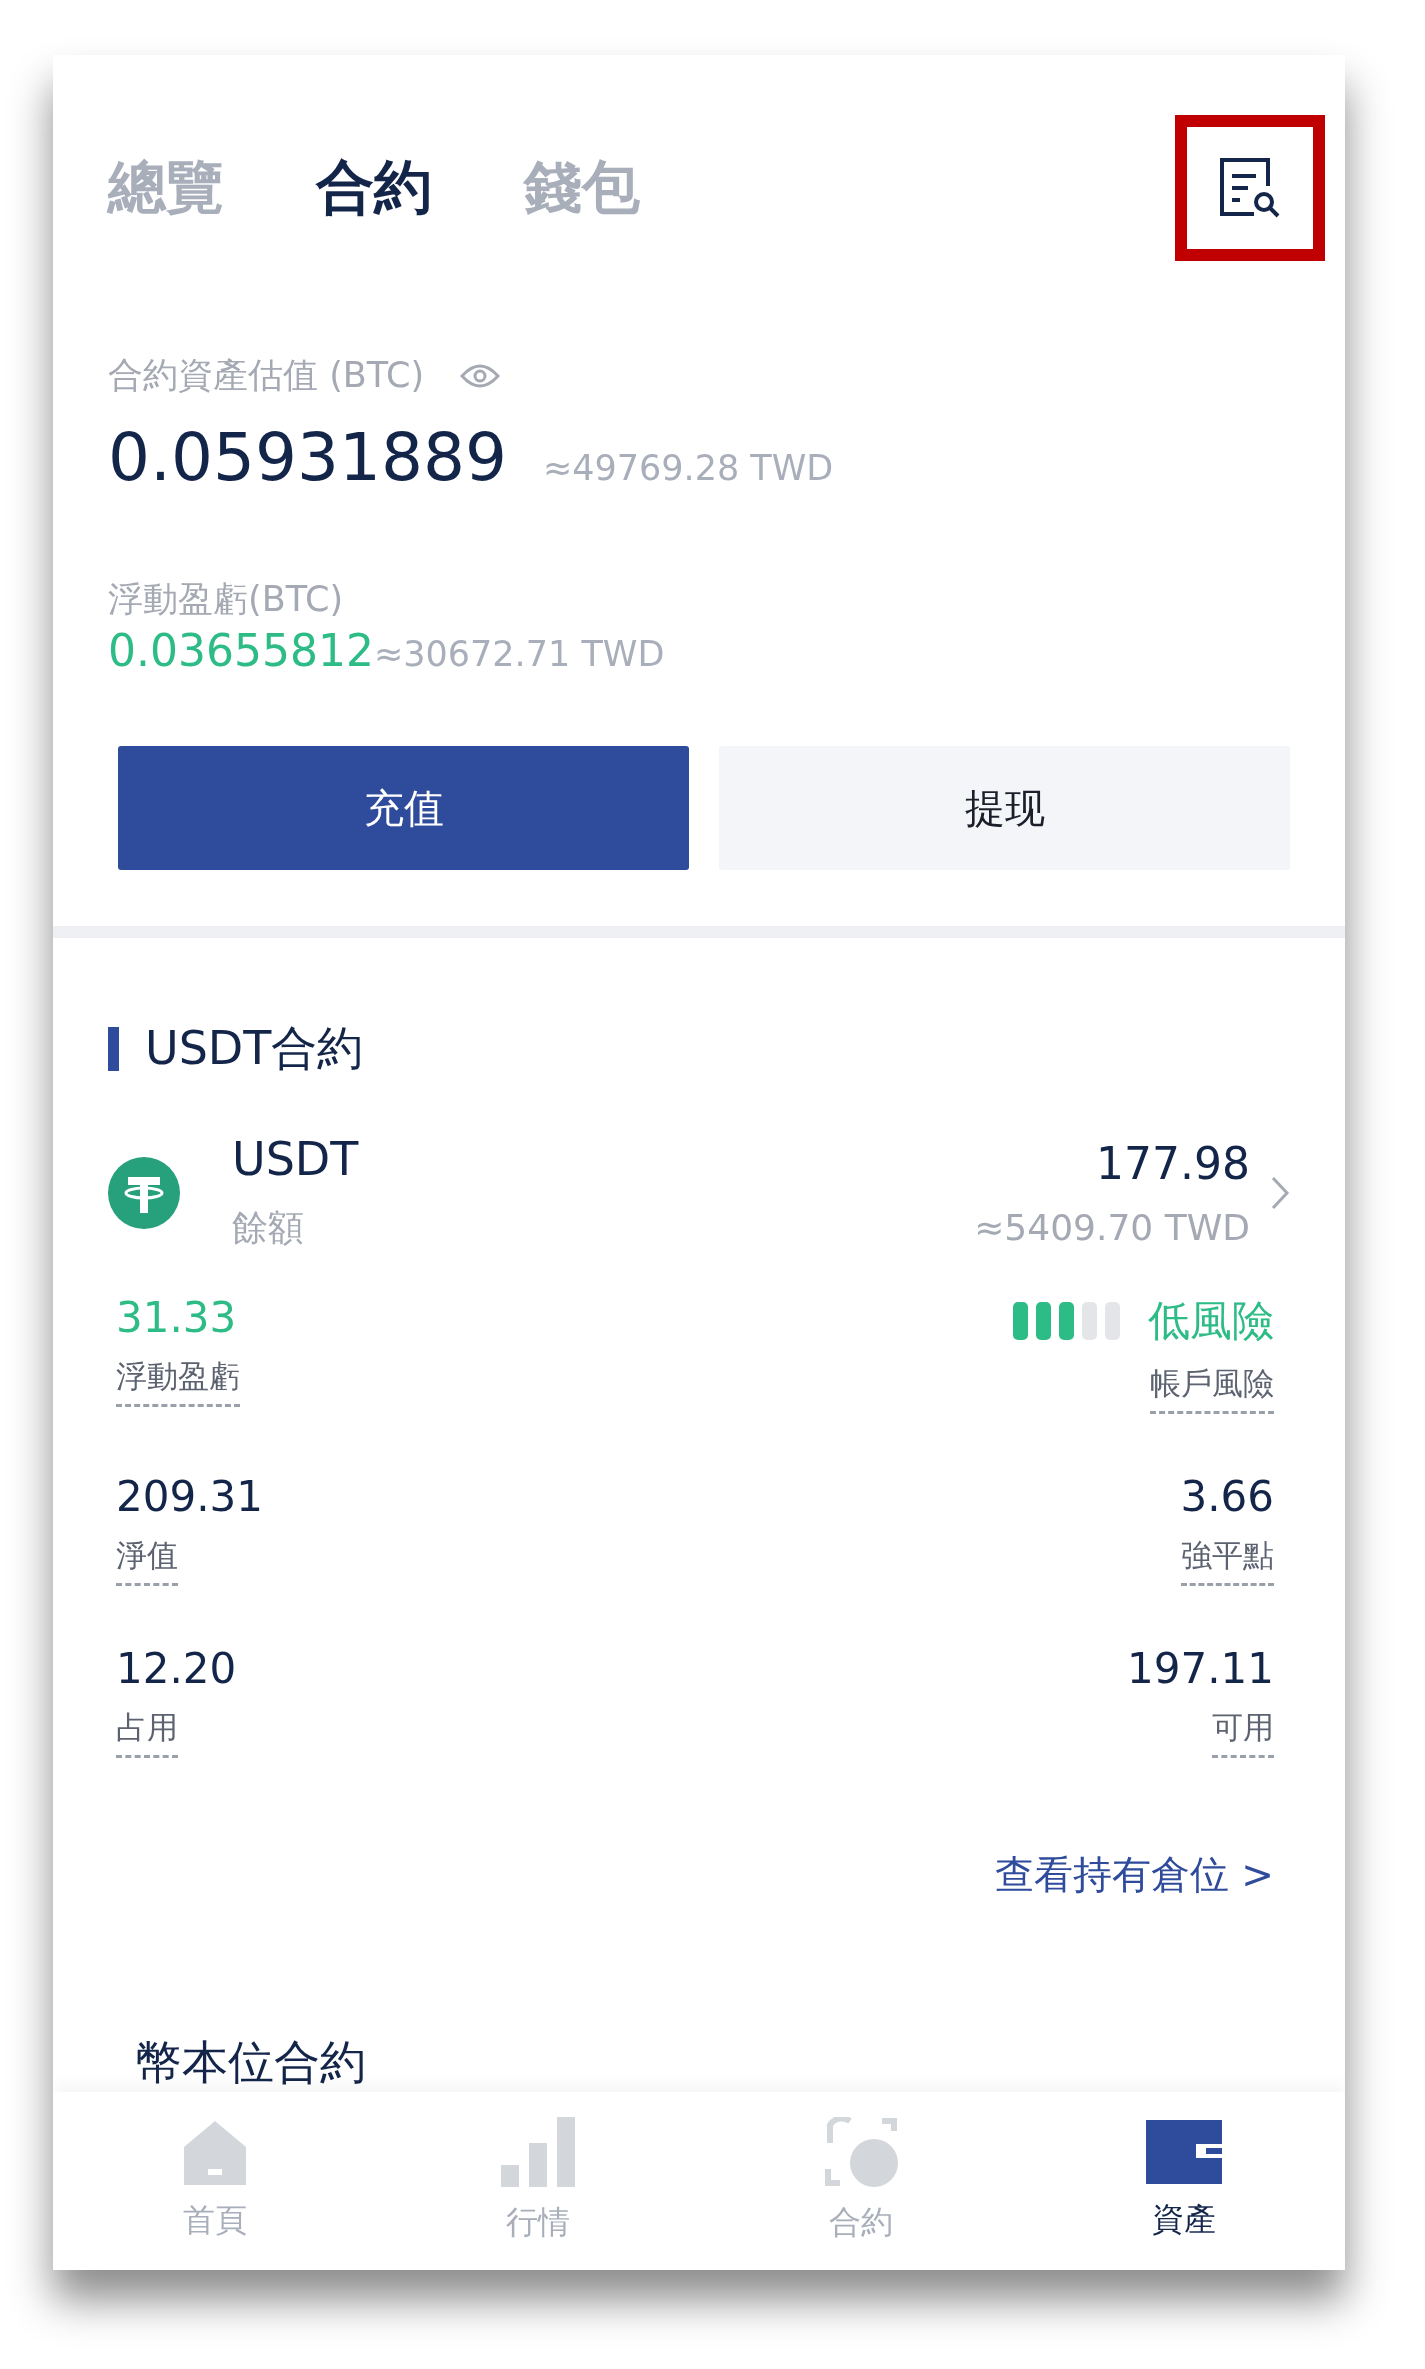 Image resolution: width=1425 pixels, height=2369 pixels. What do you see at coordinates (860, 2152) in the screenshot?
I see `circle-frame-icon` at bounding box center [860, 2152].